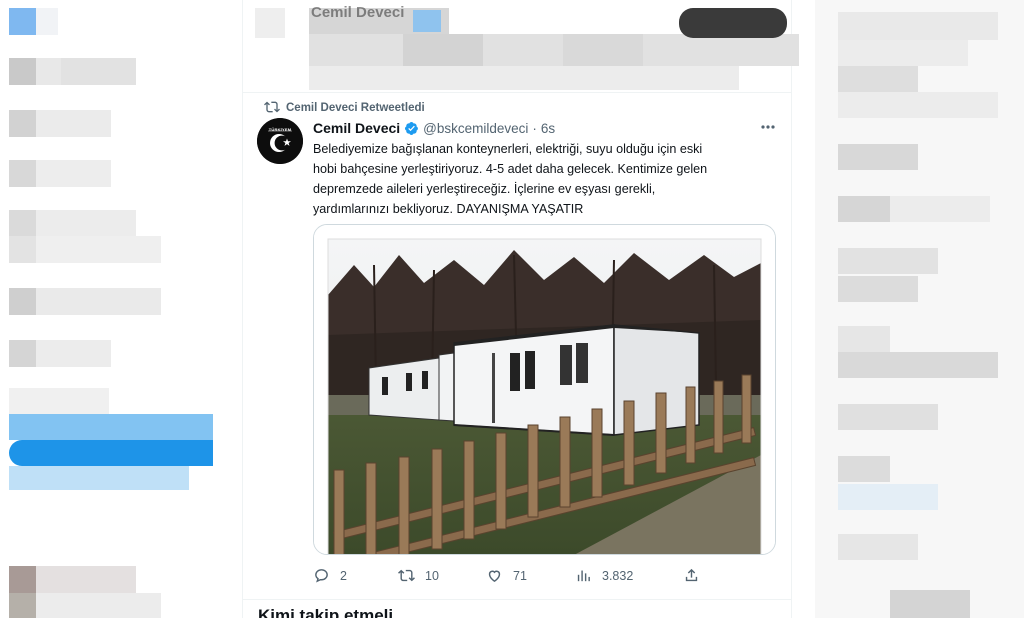 The width and height of the screenshot is (1024, 618). Describe the element at coordinates (618, 575) in the screenshot. I see `view-count: 3.832` at that location.